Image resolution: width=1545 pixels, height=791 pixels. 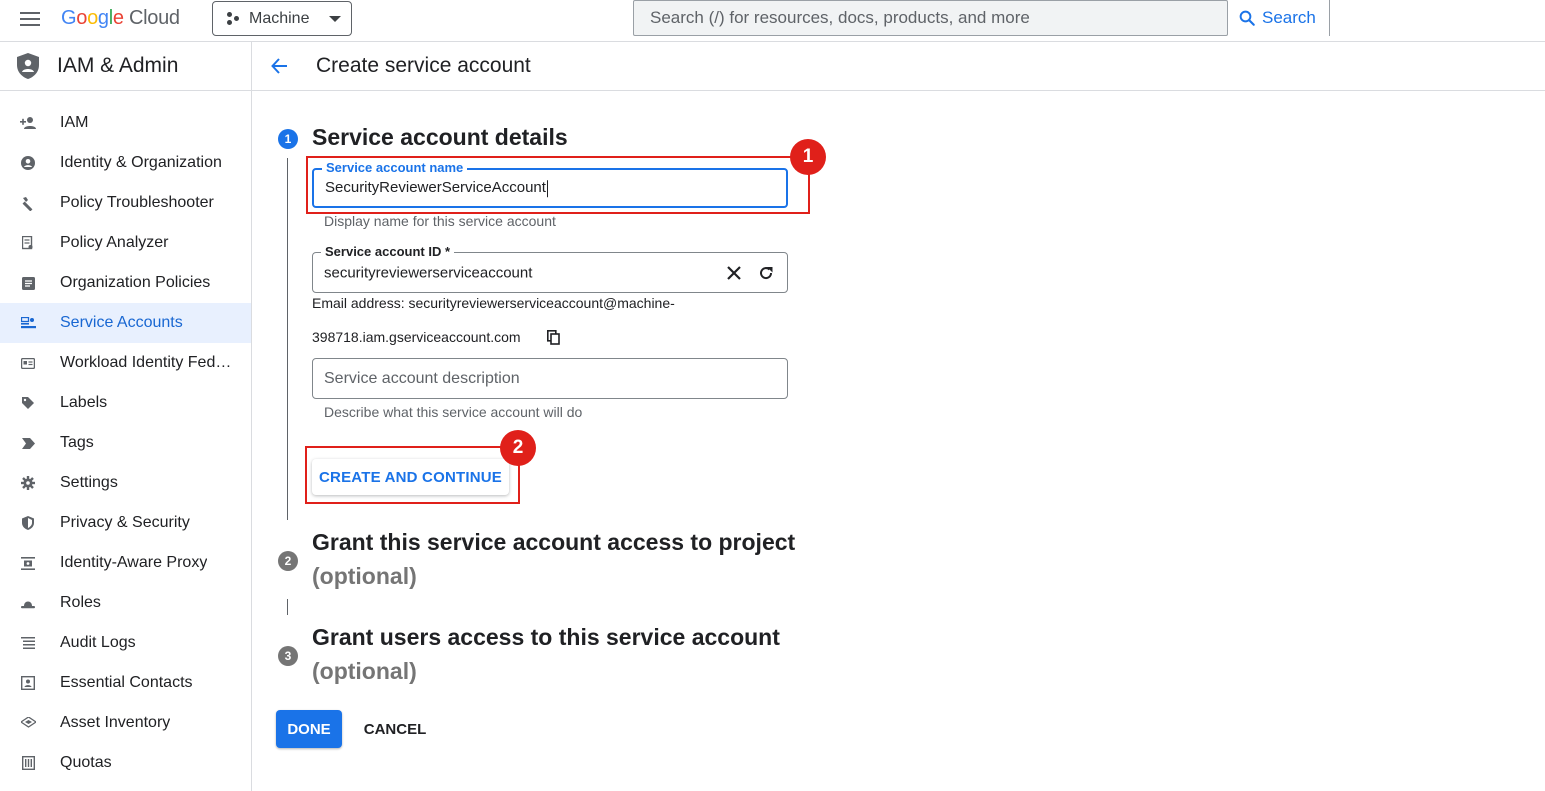 What do you see at coordinates (309, 729) in the screenshot?
I see `done-button: DONE` at bounding box center [309, 729].